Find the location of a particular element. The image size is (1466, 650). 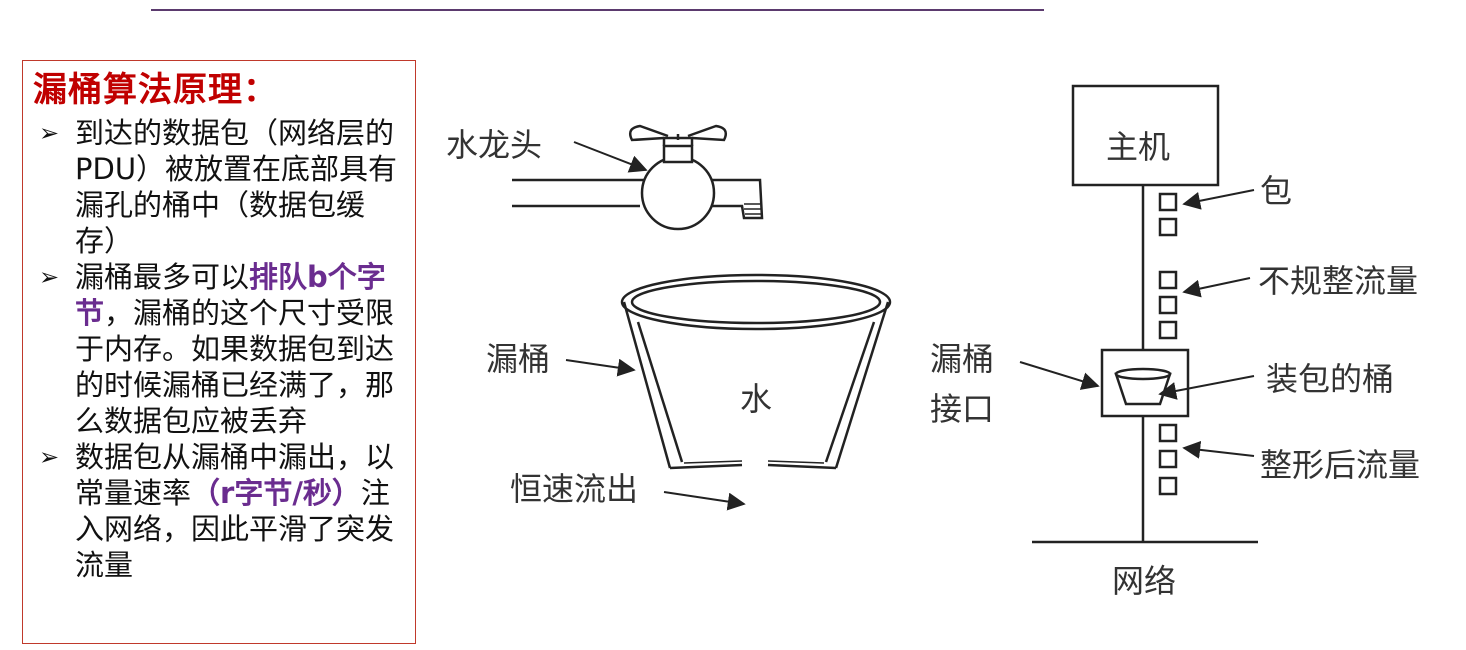

shaped-packets is located at coordinates (1168, 459).